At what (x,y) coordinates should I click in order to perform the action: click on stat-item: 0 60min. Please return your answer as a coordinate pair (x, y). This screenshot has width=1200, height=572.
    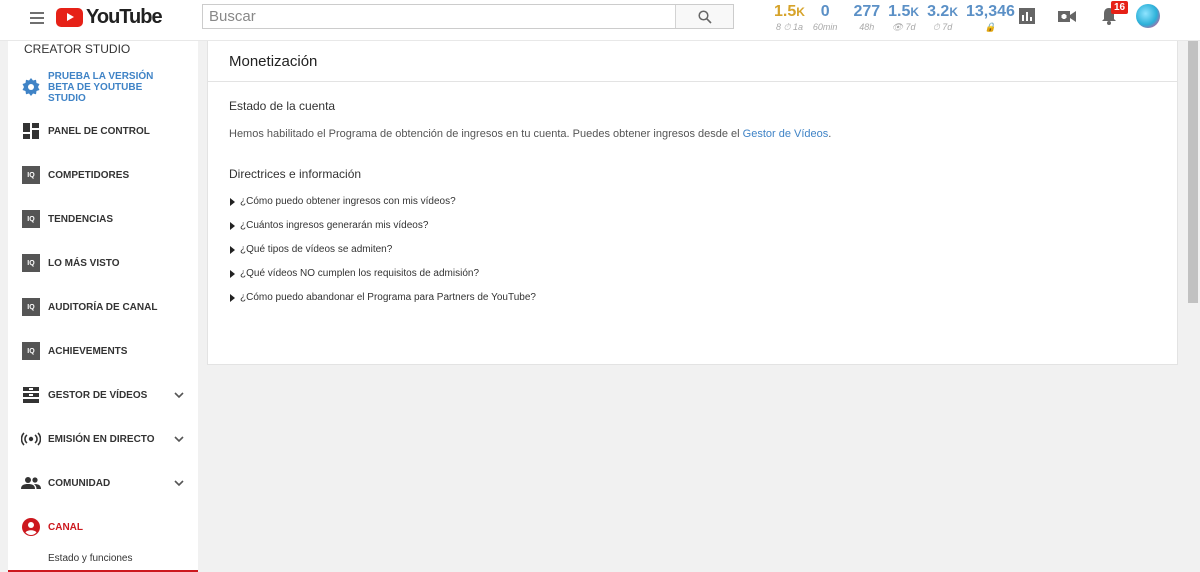
    Looking at the image, I should click on (825, 20).